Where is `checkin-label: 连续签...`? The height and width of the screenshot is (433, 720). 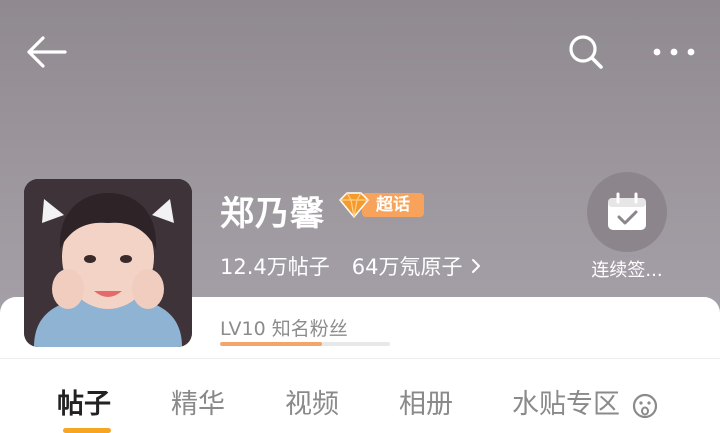 checkin-label: 连续签... is located at coordinates (627, 270).